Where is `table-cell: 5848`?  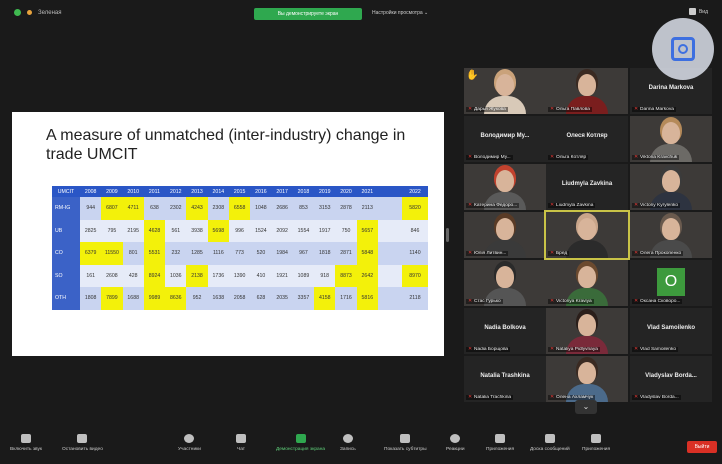 table-cell: 5848 is located at coordinates (367, 253).